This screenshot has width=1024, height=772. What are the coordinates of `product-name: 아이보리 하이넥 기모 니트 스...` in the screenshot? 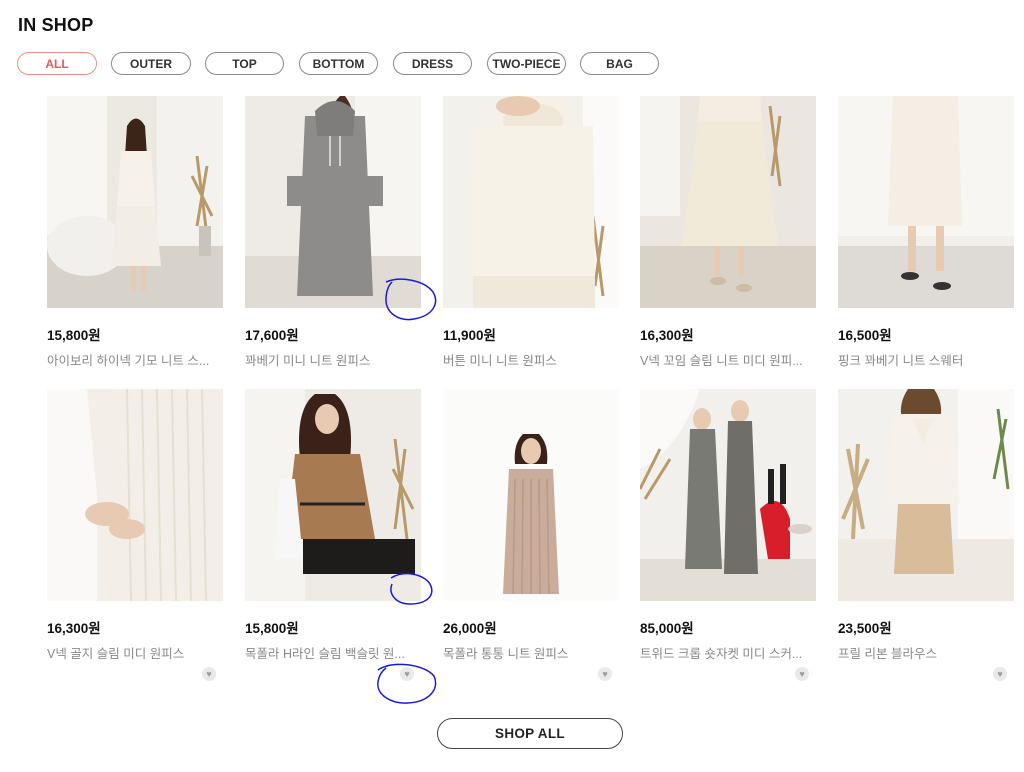 It's located at (135, 359).